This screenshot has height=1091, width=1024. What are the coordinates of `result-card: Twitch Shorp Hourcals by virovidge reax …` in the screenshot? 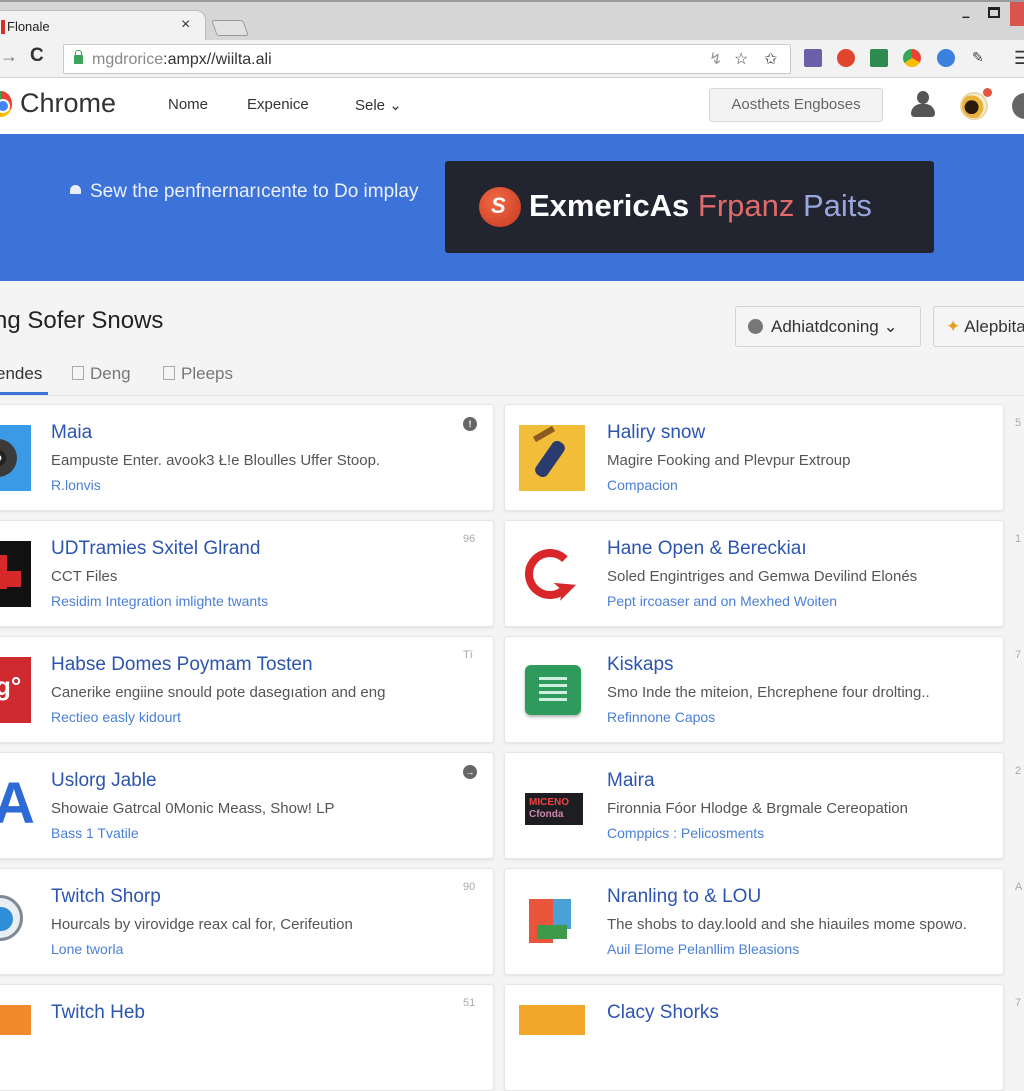 It's located at (247, 921).